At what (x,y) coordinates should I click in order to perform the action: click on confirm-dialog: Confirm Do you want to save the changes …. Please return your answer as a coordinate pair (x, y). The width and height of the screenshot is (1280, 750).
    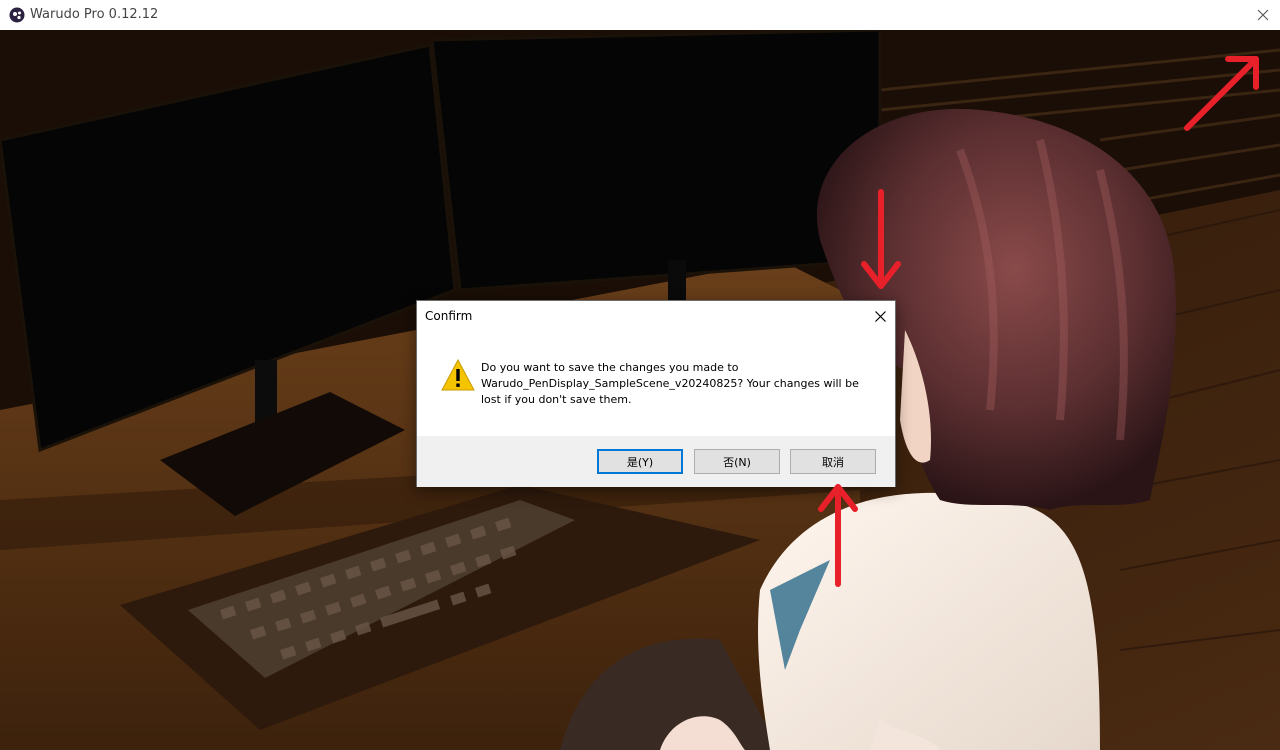
    Looking at the image, I should click on (656, 393).